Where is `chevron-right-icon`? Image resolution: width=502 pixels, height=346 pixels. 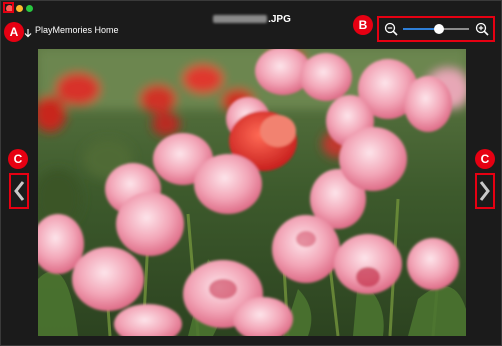 chevron-right-icon is located at coordinates (484, 191).